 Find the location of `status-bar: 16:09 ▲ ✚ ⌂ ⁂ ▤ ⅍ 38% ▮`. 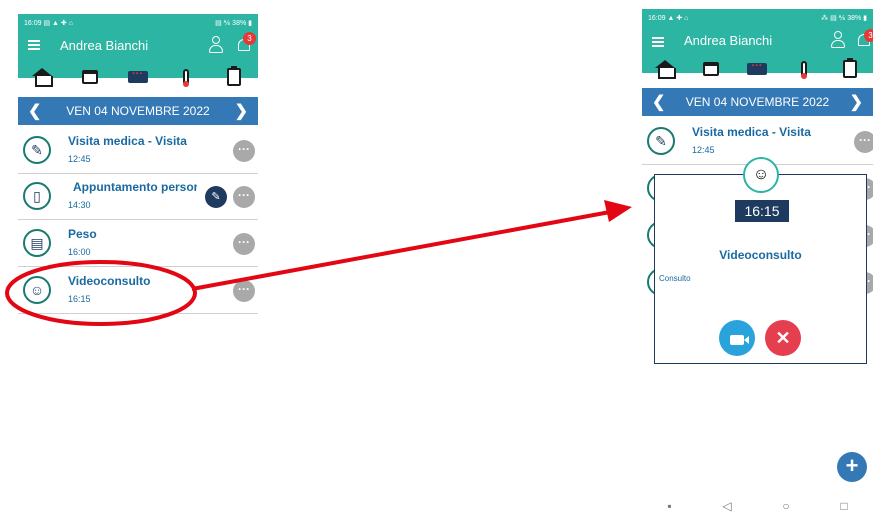

status-bar: 16:09 ▲ ✚ ⌂ ⁂ ▤ ⅍ 38% ▮ is located at coordinates (757, 18).